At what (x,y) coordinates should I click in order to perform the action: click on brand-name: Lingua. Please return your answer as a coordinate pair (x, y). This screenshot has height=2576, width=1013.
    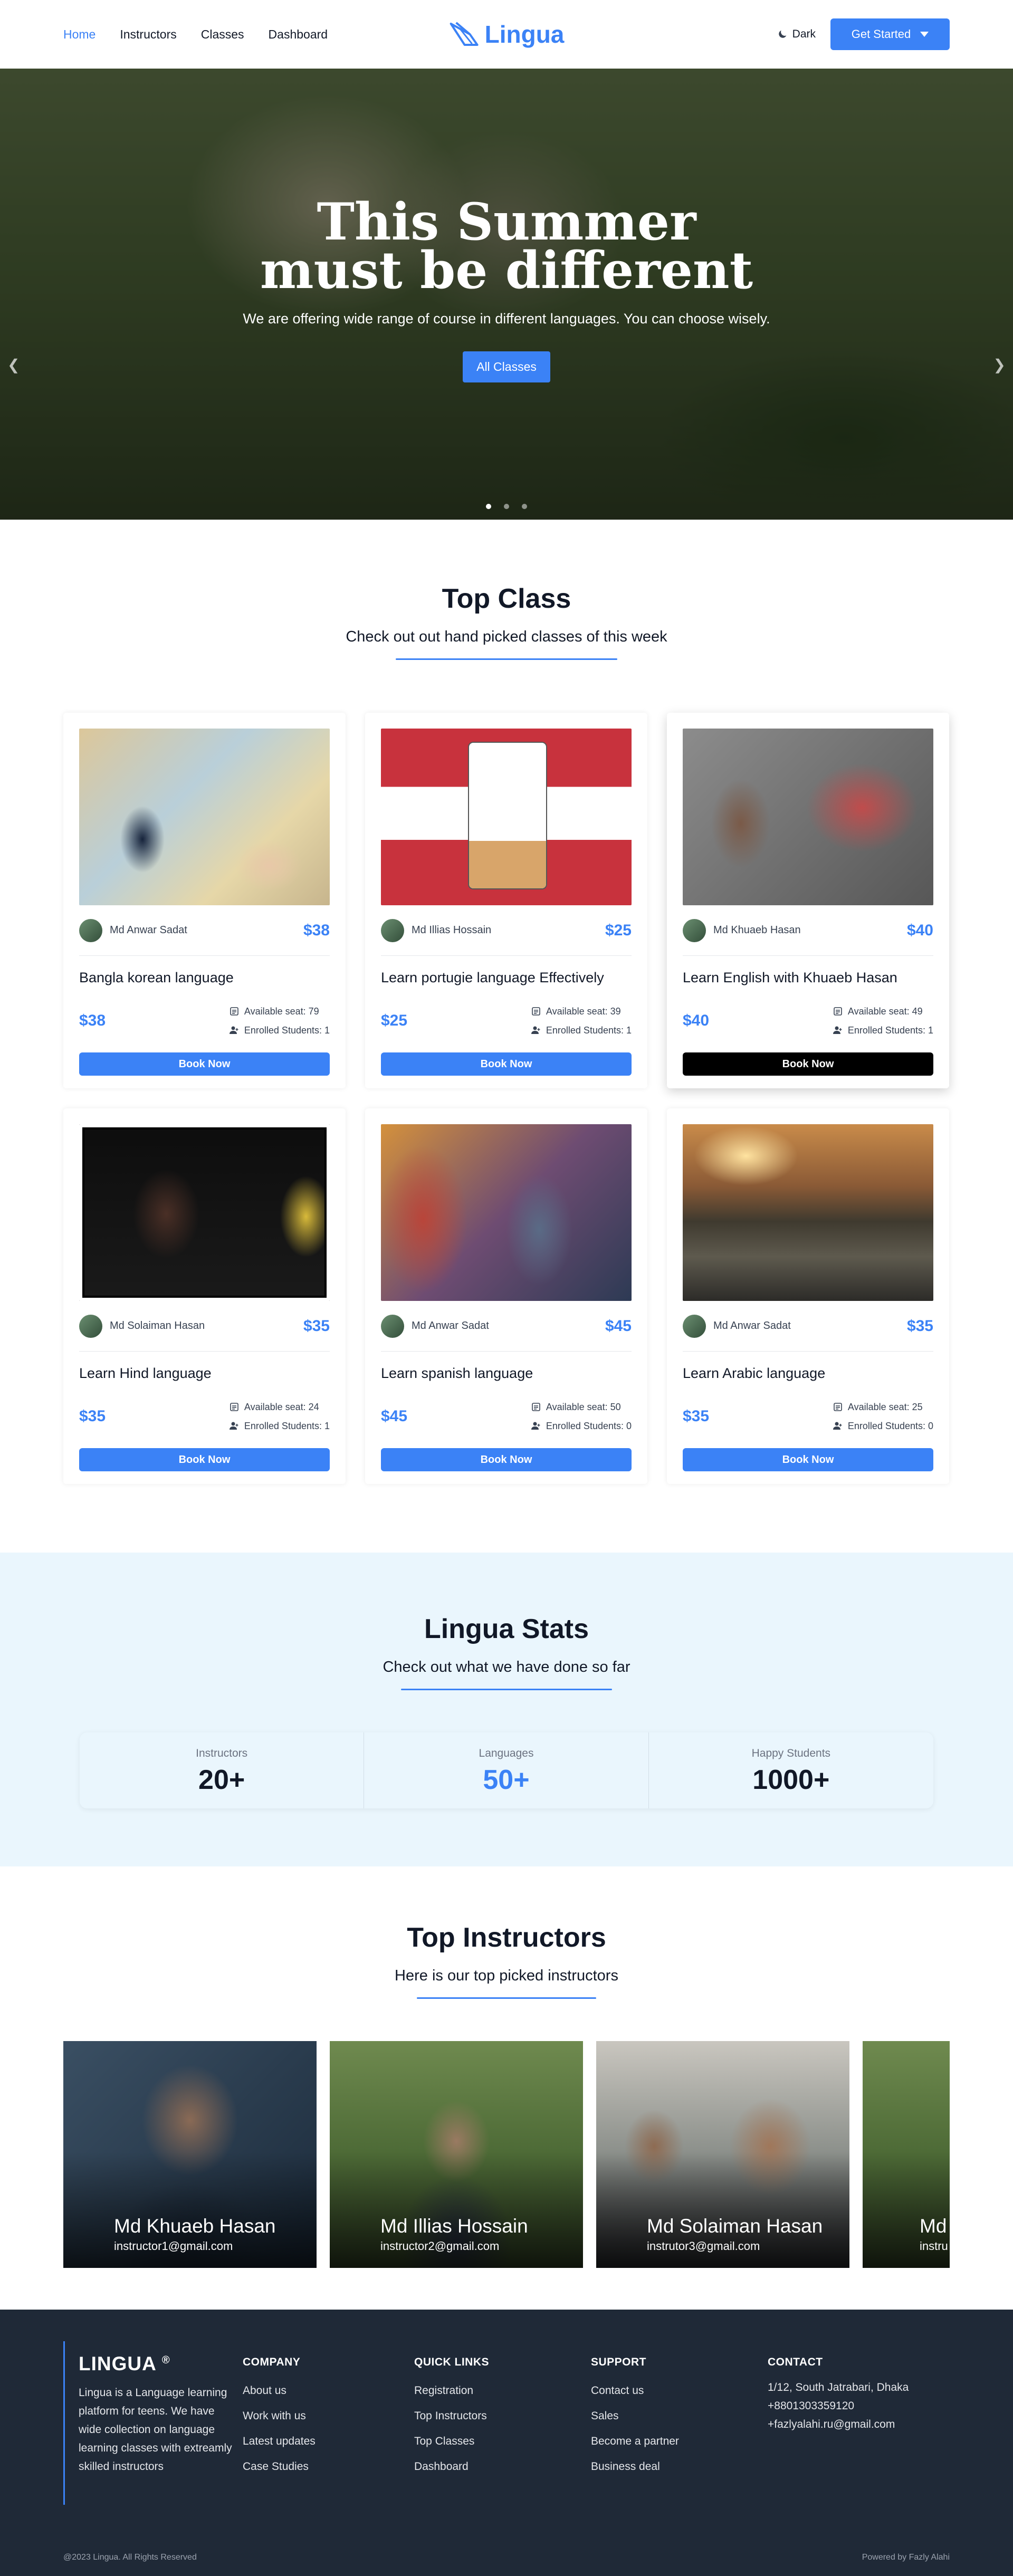
    Looking at the image, I should click on (524, 34).